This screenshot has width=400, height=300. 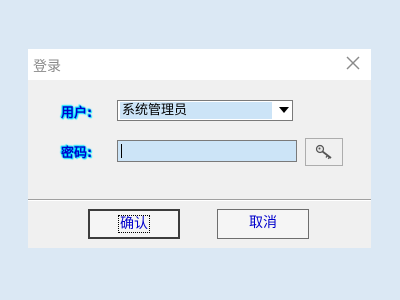 I want to click on ok-button-label: 确认, so click(x=134, y=224).